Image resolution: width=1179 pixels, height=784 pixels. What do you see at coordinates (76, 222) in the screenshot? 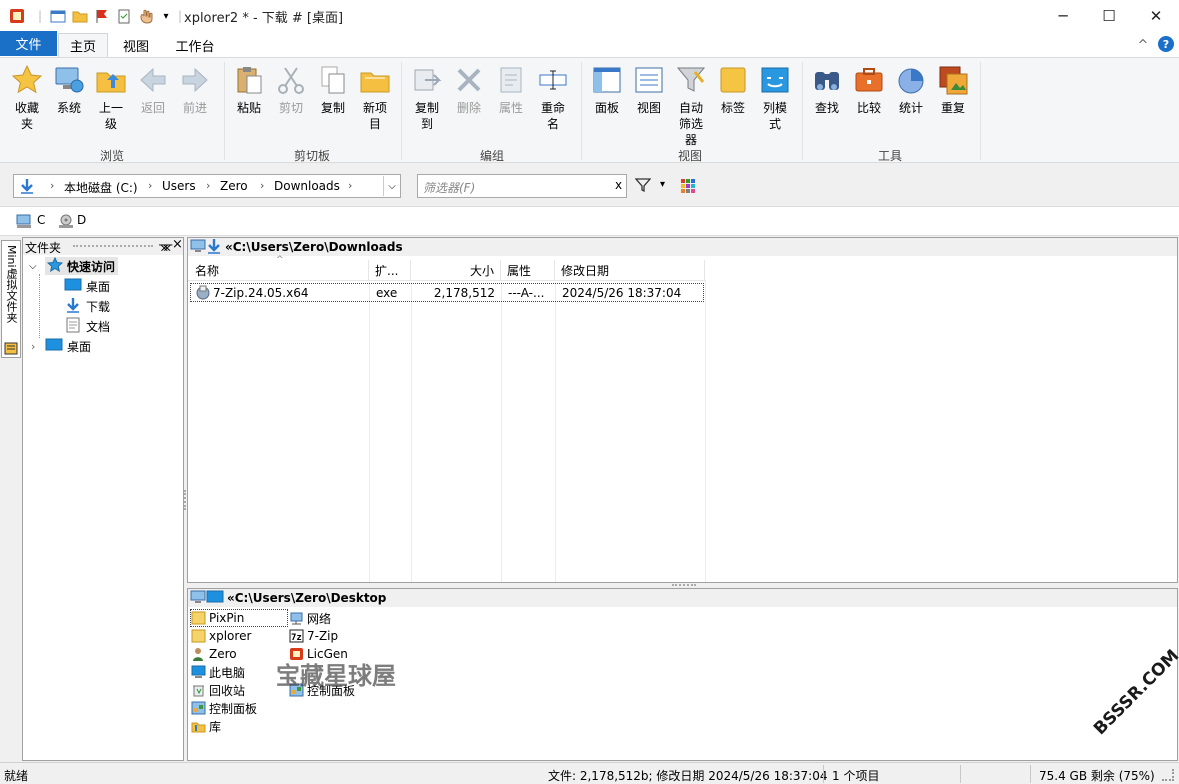
I see `drive-d-button` at bounding box center [76, 222].